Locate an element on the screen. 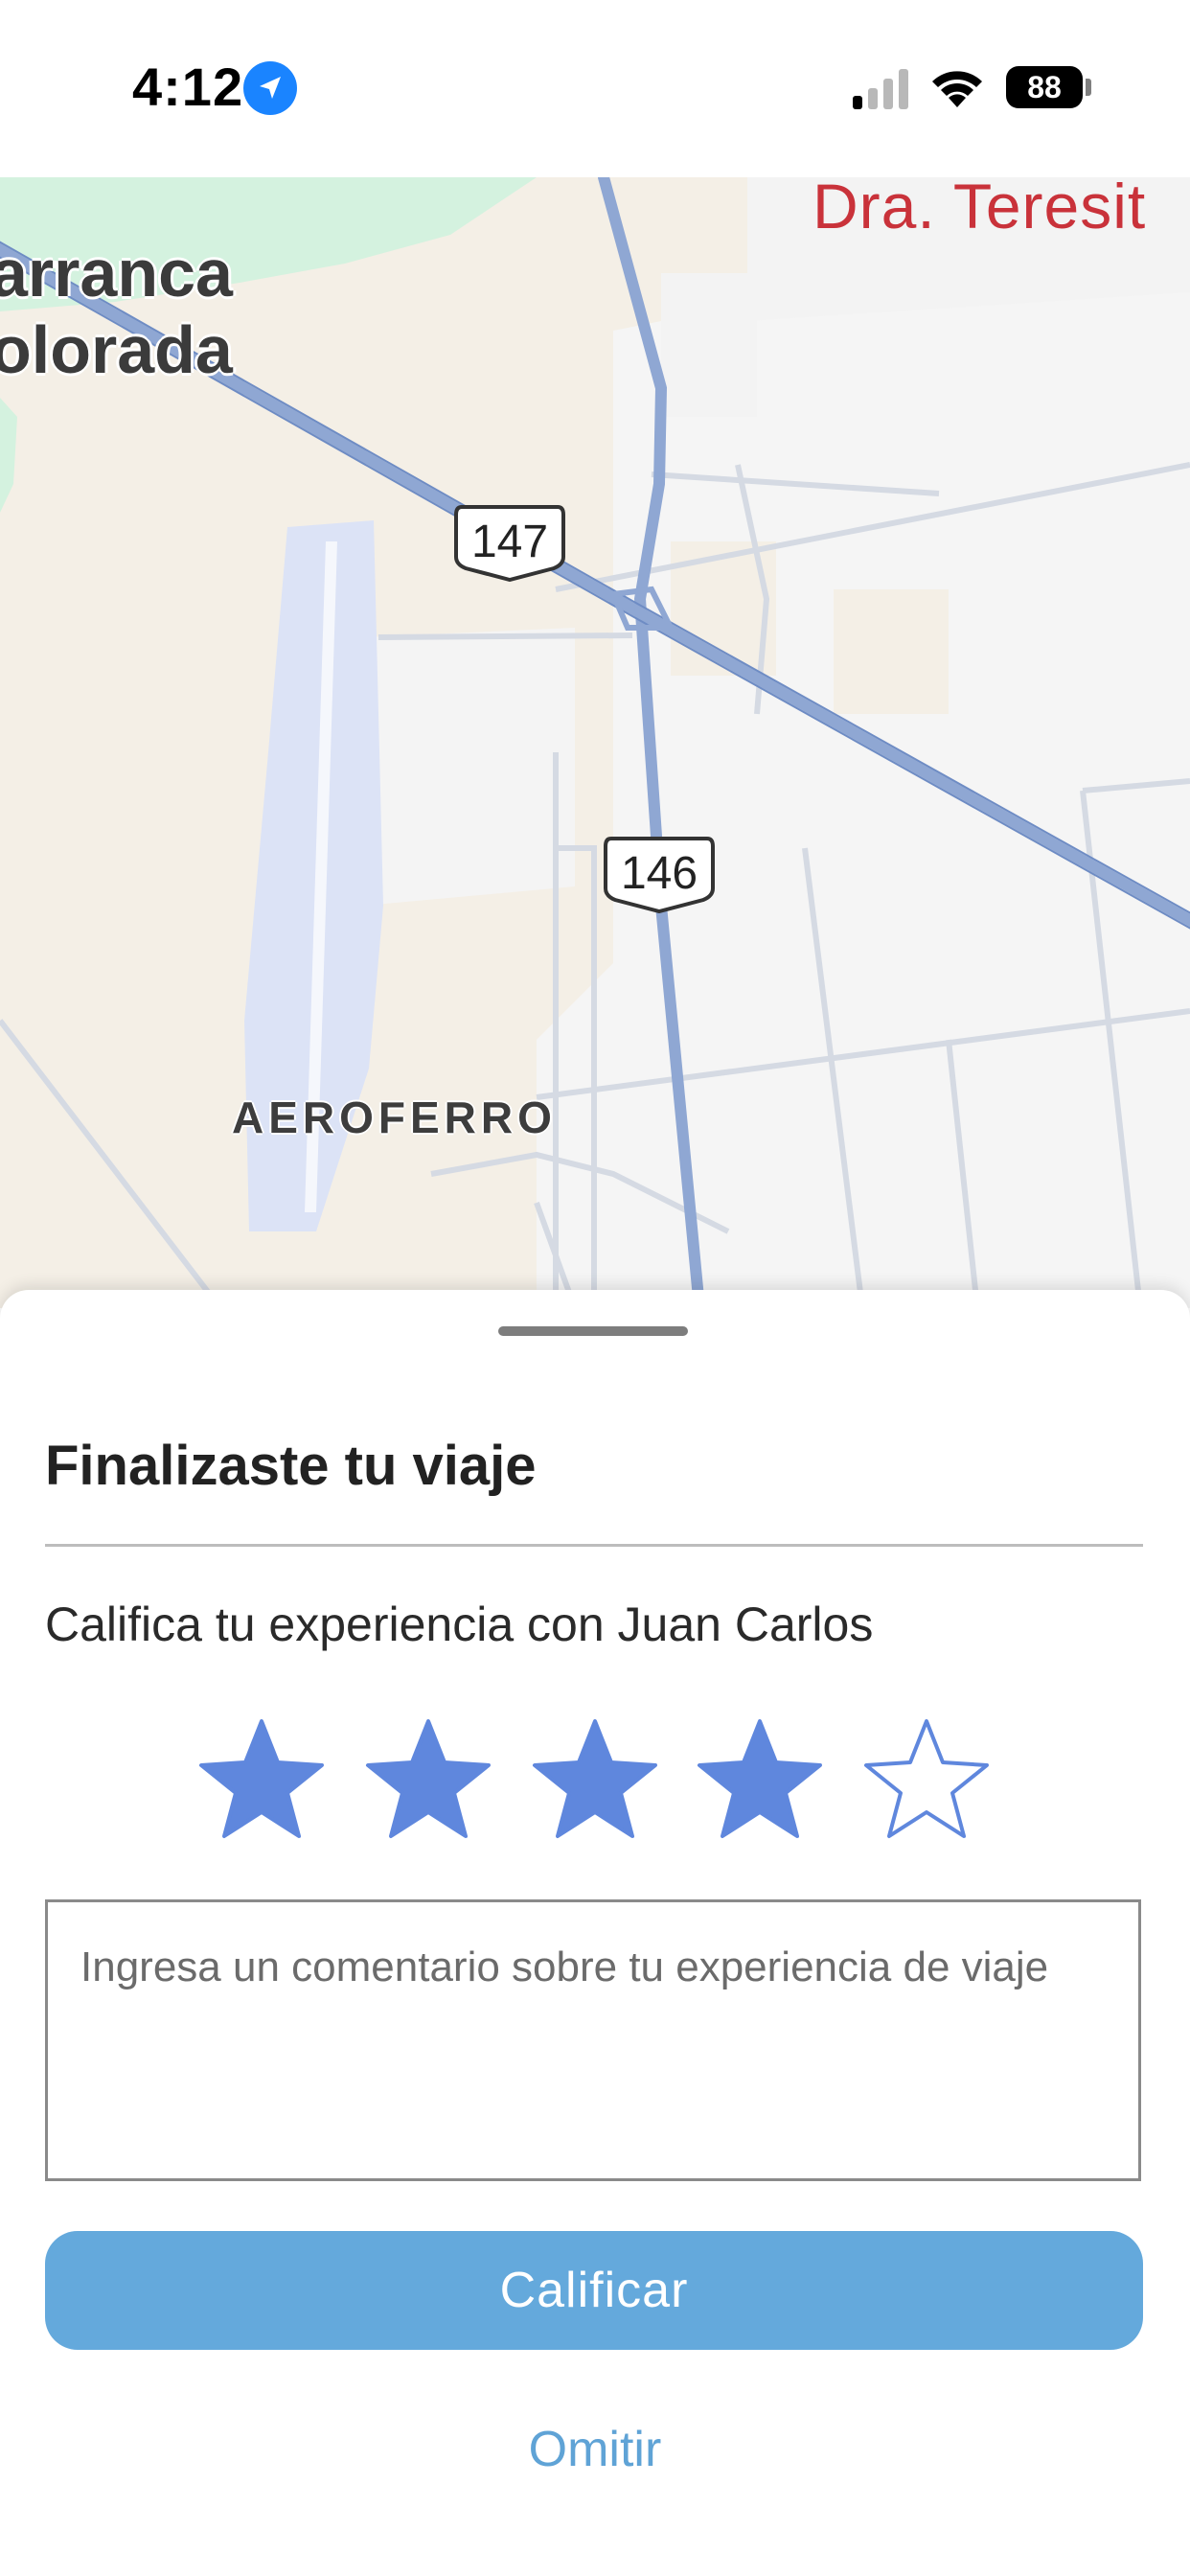 Image resolution: width=1190 pixels, height=2576 pixels. cellular-signal-icon is located at coordinates (881, 89).